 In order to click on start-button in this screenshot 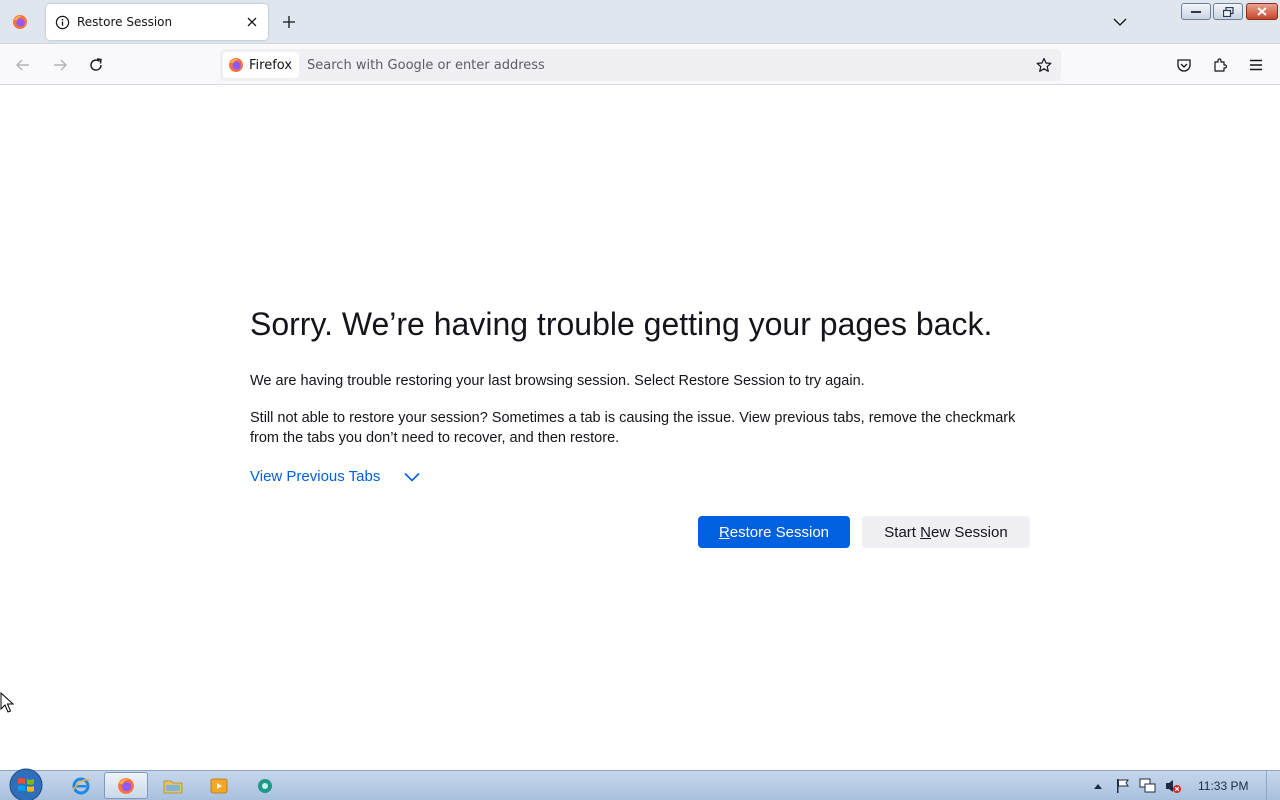, I will do `click(26, 784)`.